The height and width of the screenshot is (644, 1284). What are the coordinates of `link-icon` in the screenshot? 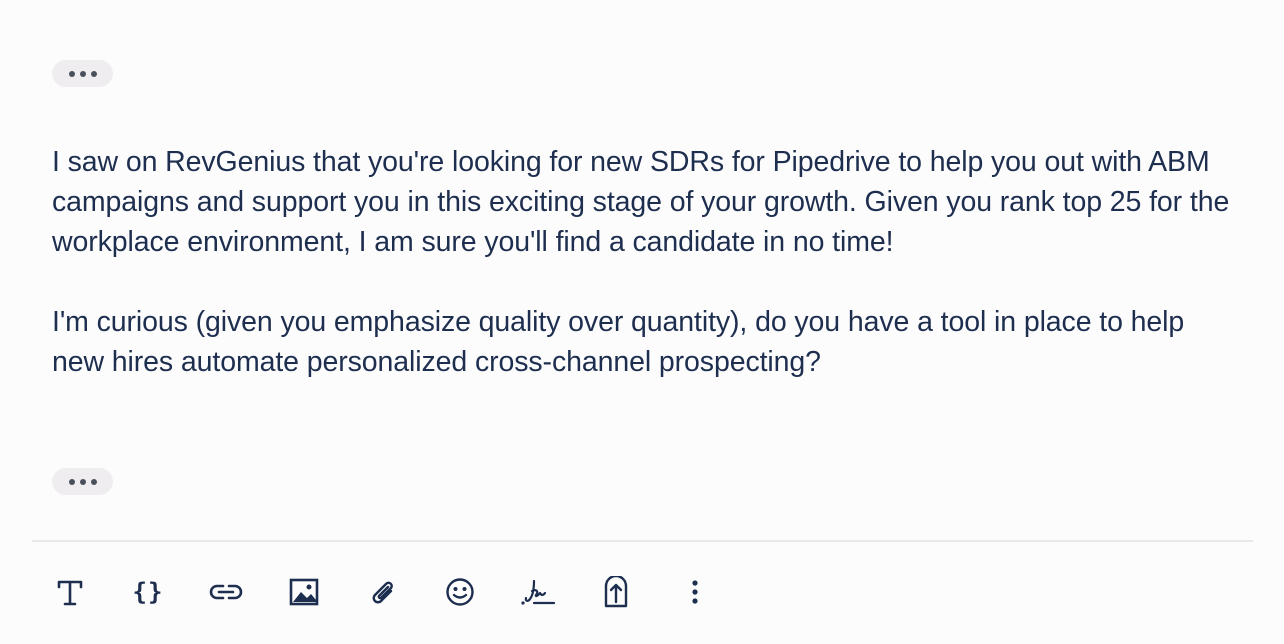 It's located at (226, 592).